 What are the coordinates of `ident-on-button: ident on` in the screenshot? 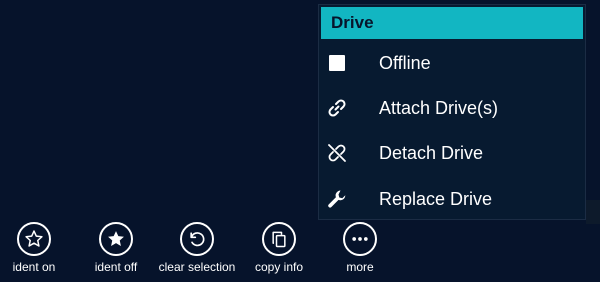 It's located at (39, 251).